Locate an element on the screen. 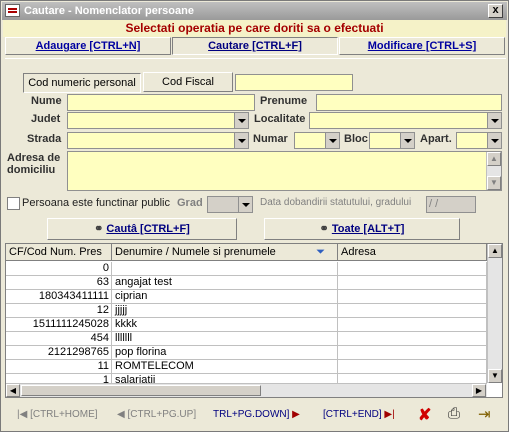 The image size is (509, 432). tab-adaugare: Adaugare [CTRL+N] is located at coordinates (88, 46).